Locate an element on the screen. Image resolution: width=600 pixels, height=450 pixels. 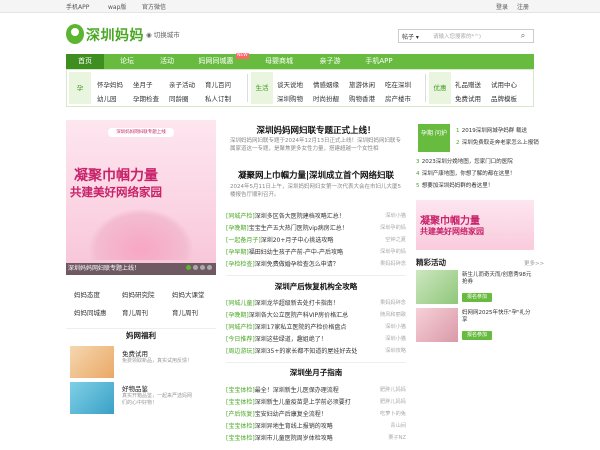
news-item: [同城产检]深圳17家私立医院的产检价格盘点 深圳小猫 is located at coordinates (316, 327).